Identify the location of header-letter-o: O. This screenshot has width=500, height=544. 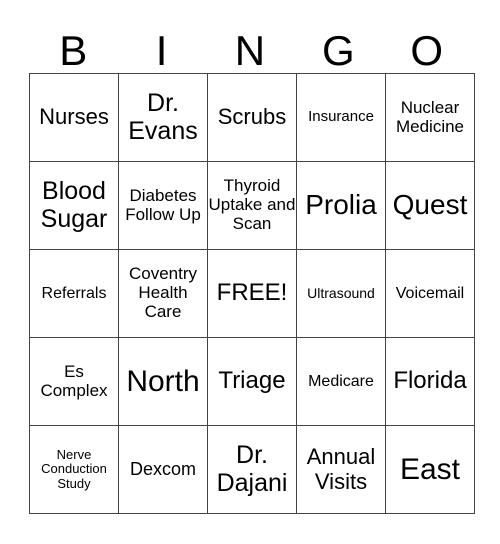
(427, 50).